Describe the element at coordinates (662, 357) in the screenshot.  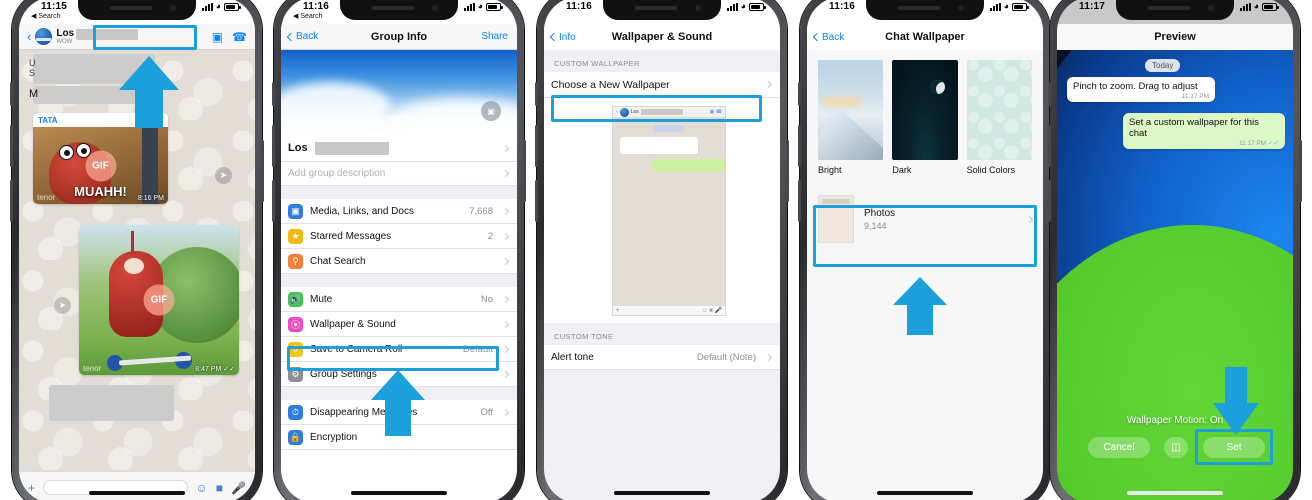
I see `row-alert-tone: Alert tone Default (Note)` at that location.